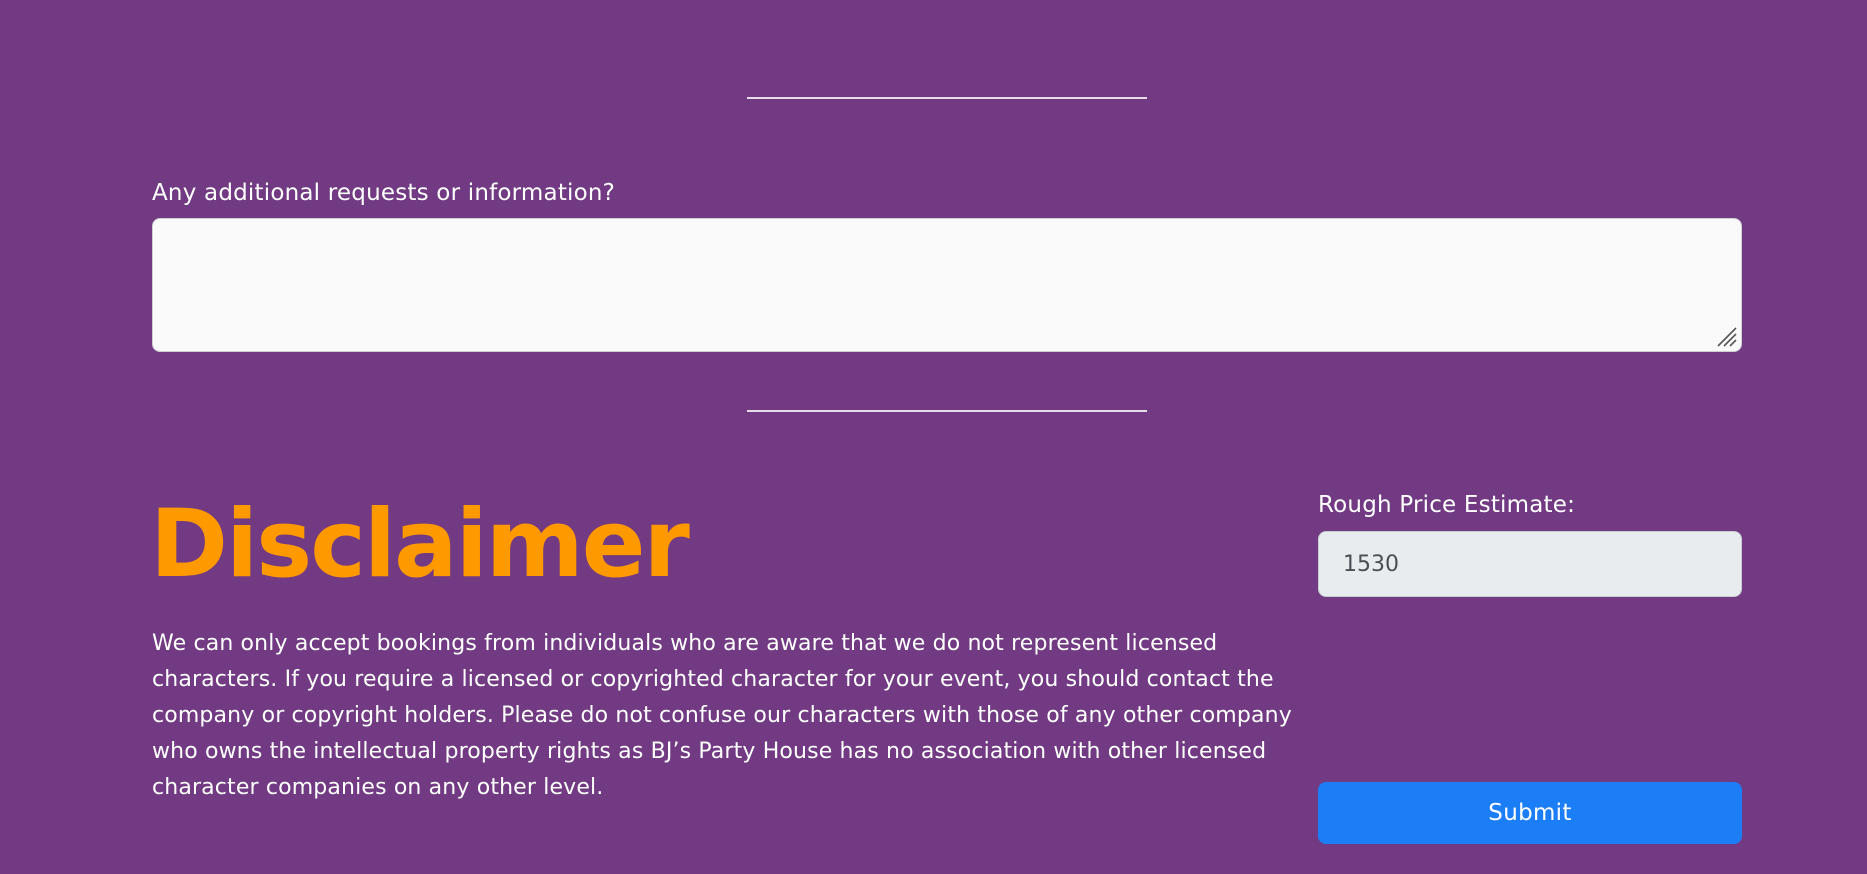 This screenshot has height=874, width=1867. What do you see at coordinates (947, 285) in the screenshot?
I see `additional-requests-textarea` at bounding box center [947, 285].